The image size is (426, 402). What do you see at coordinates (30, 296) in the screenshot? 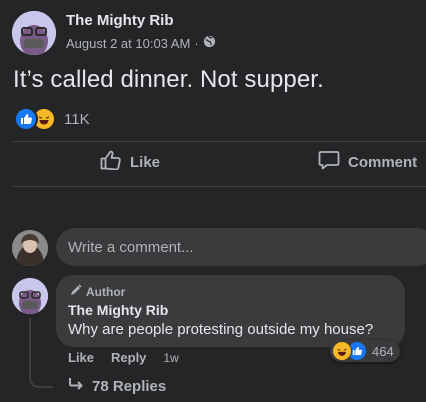
I see `comment-author-avatar` at bounding box center [30, 296].